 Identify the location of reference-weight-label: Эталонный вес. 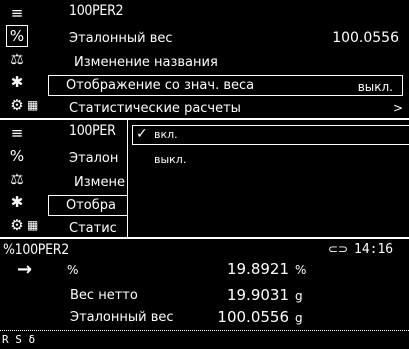
(122, 317).